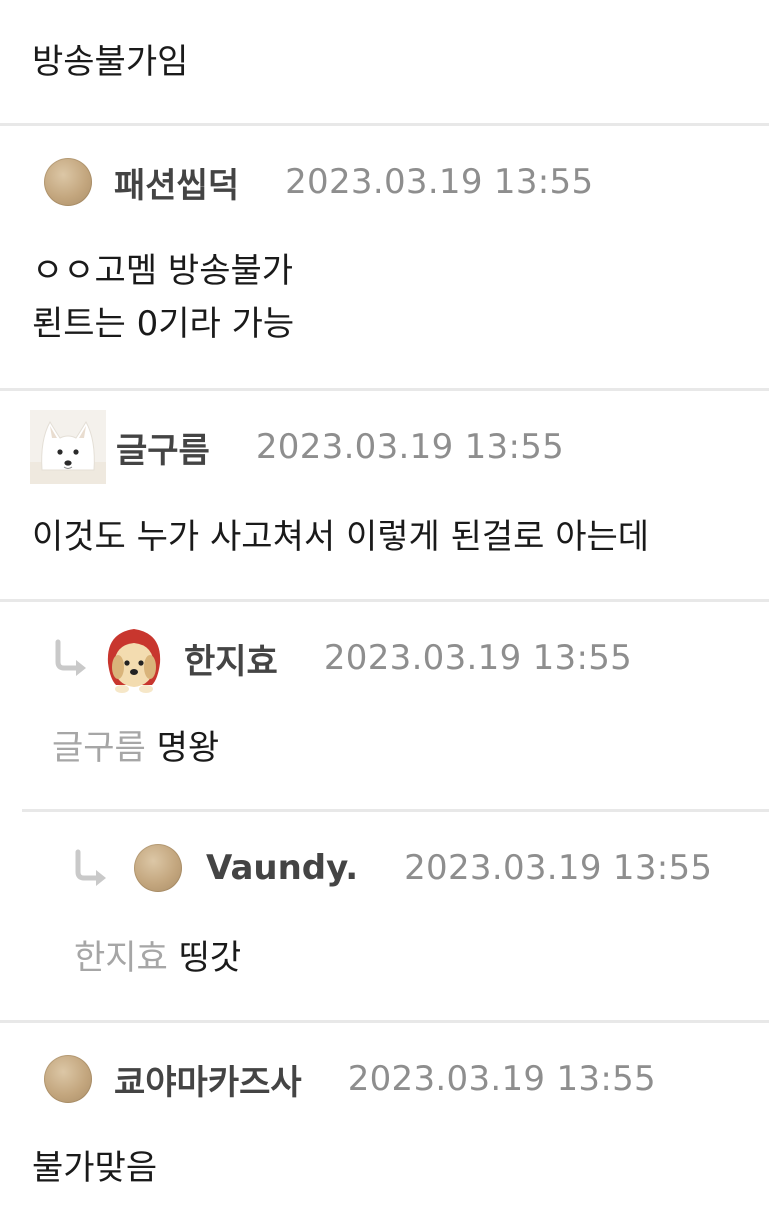 The height and width of the screenshot is (1227, 769). Describe the element at coordinates (231, 658) in the screenshot. I see `comment-nickname: 한지효` at that location.